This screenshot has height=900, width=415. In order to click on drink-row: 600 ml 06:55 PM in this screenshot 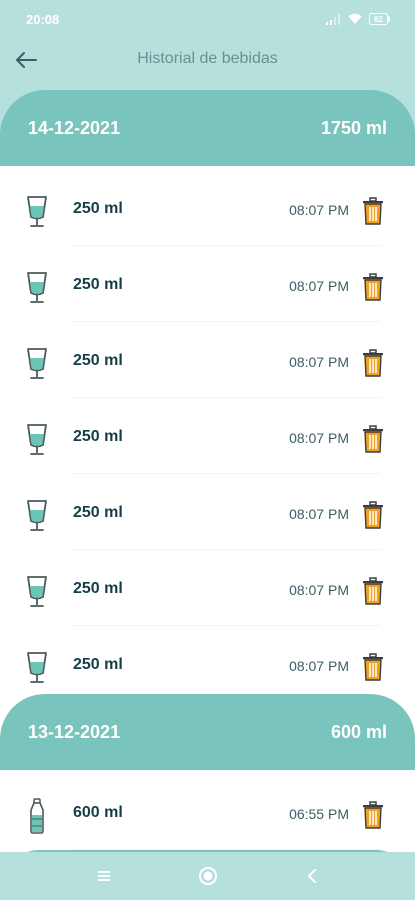, I will do `click(207, 812)`.